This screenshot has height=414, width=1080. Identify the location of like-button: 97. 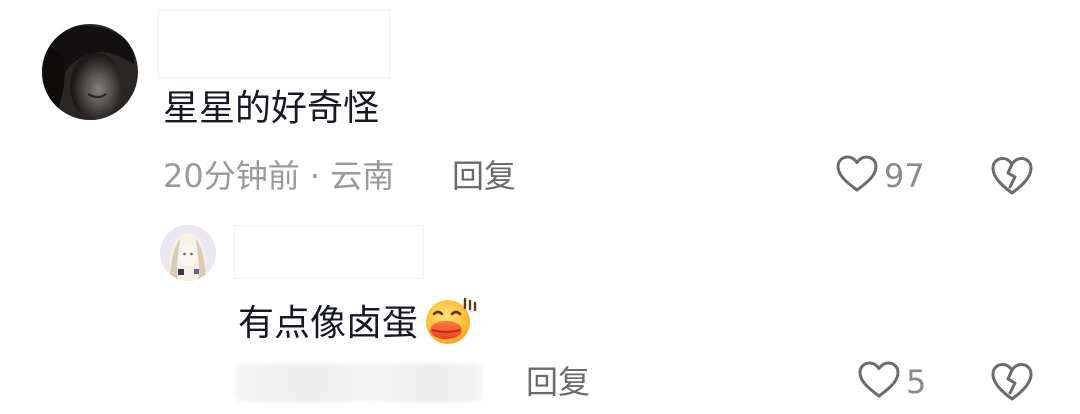
(880, 176).